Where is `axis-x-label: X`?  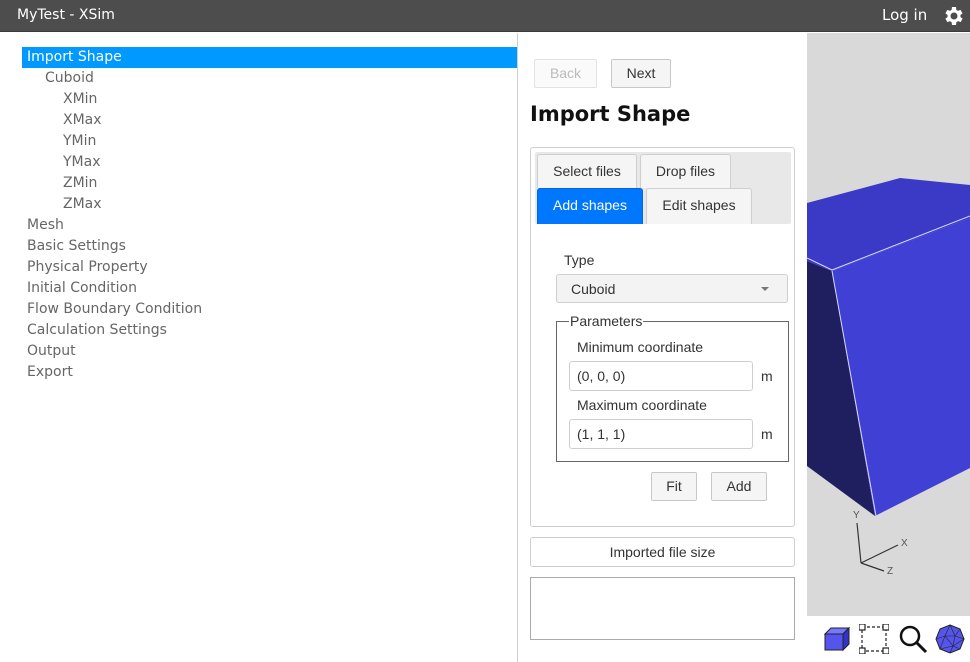 axis-x-label: X is located at coordinates (904, 543).